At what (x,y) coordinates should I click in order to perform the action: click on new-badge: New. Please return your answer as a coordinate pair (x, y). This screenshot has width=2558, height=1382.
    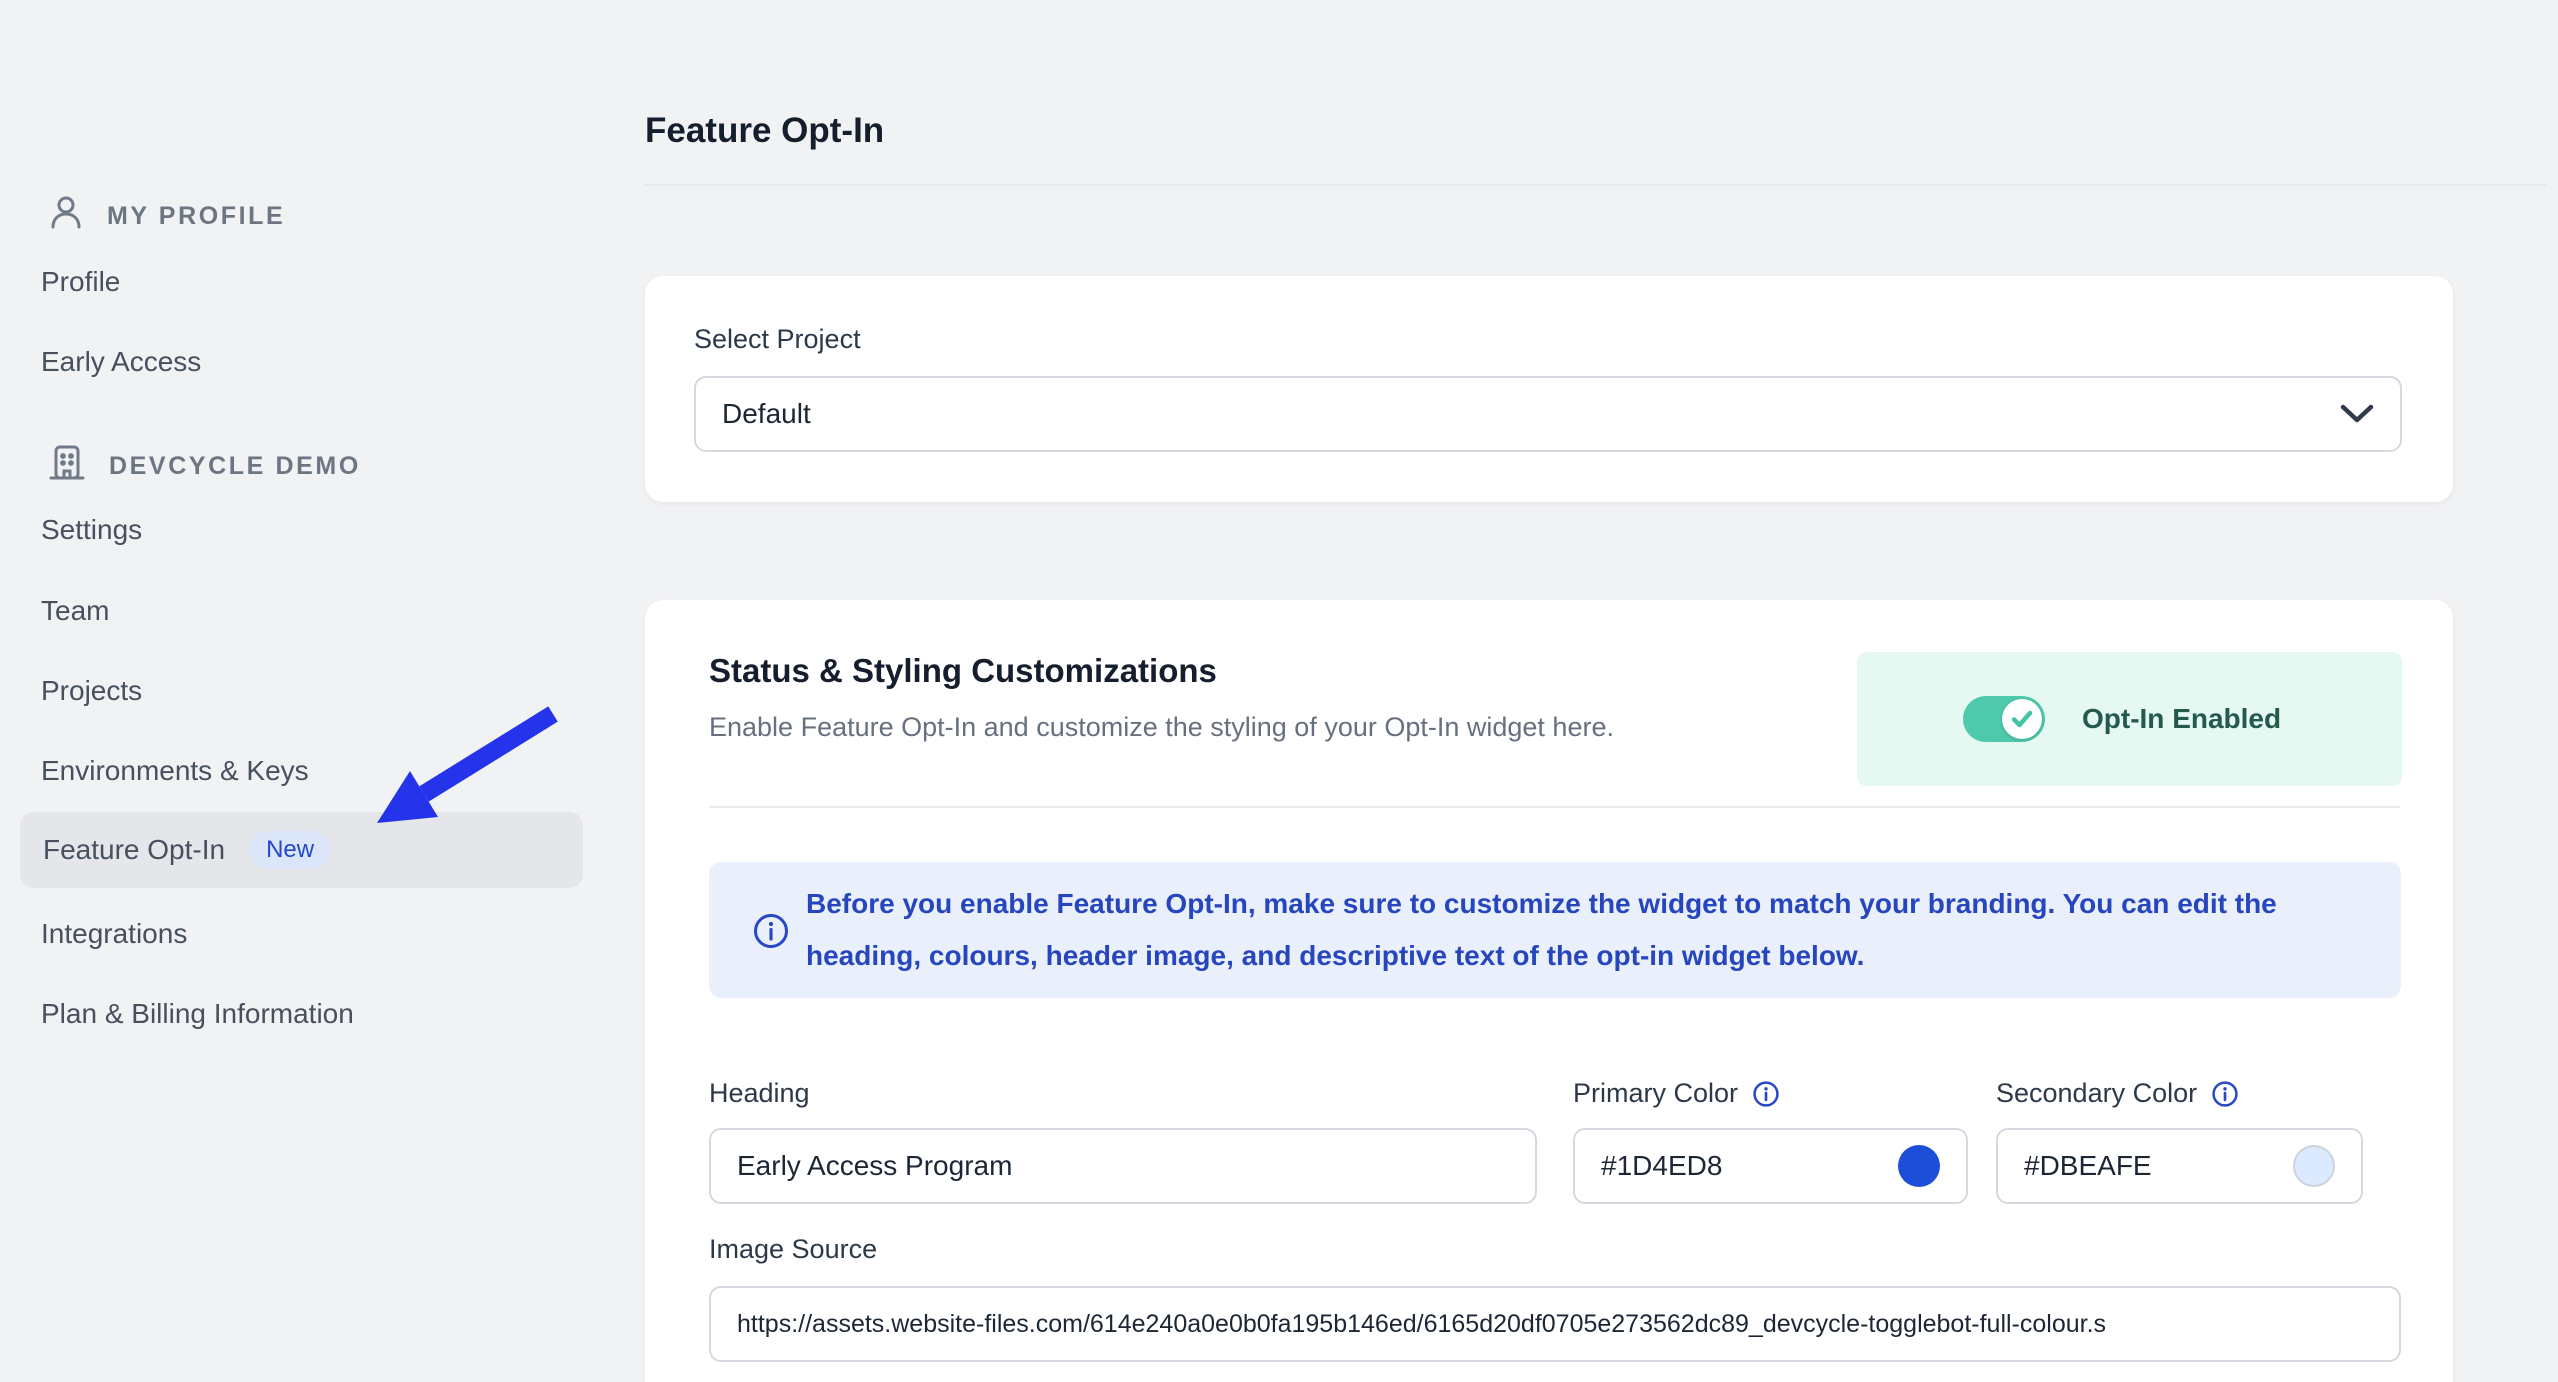
    Looking at the image, I should click on (290, 850).